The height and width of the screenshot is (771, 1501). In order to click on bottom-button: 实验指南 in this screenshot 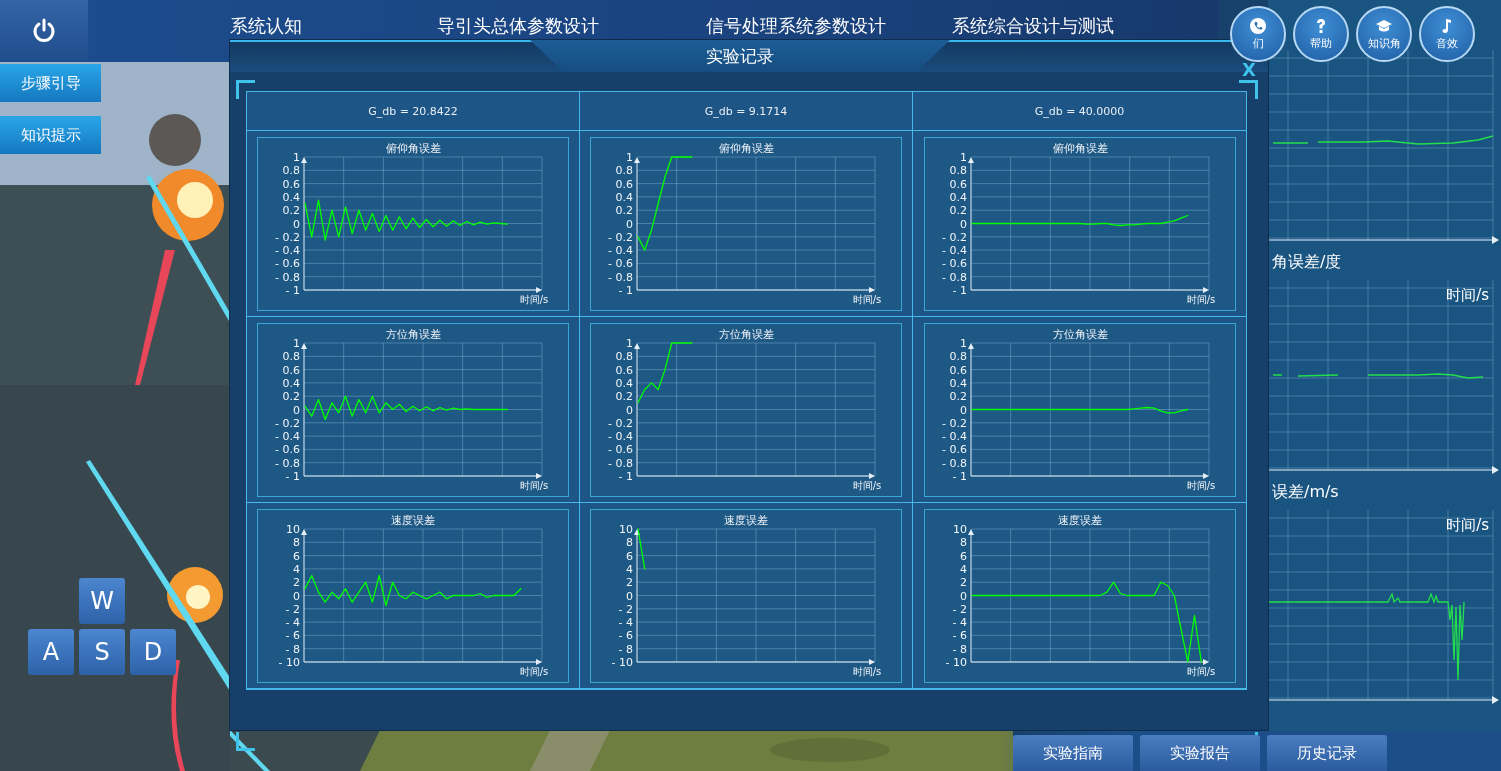, I will do `click(1073, 753)`.